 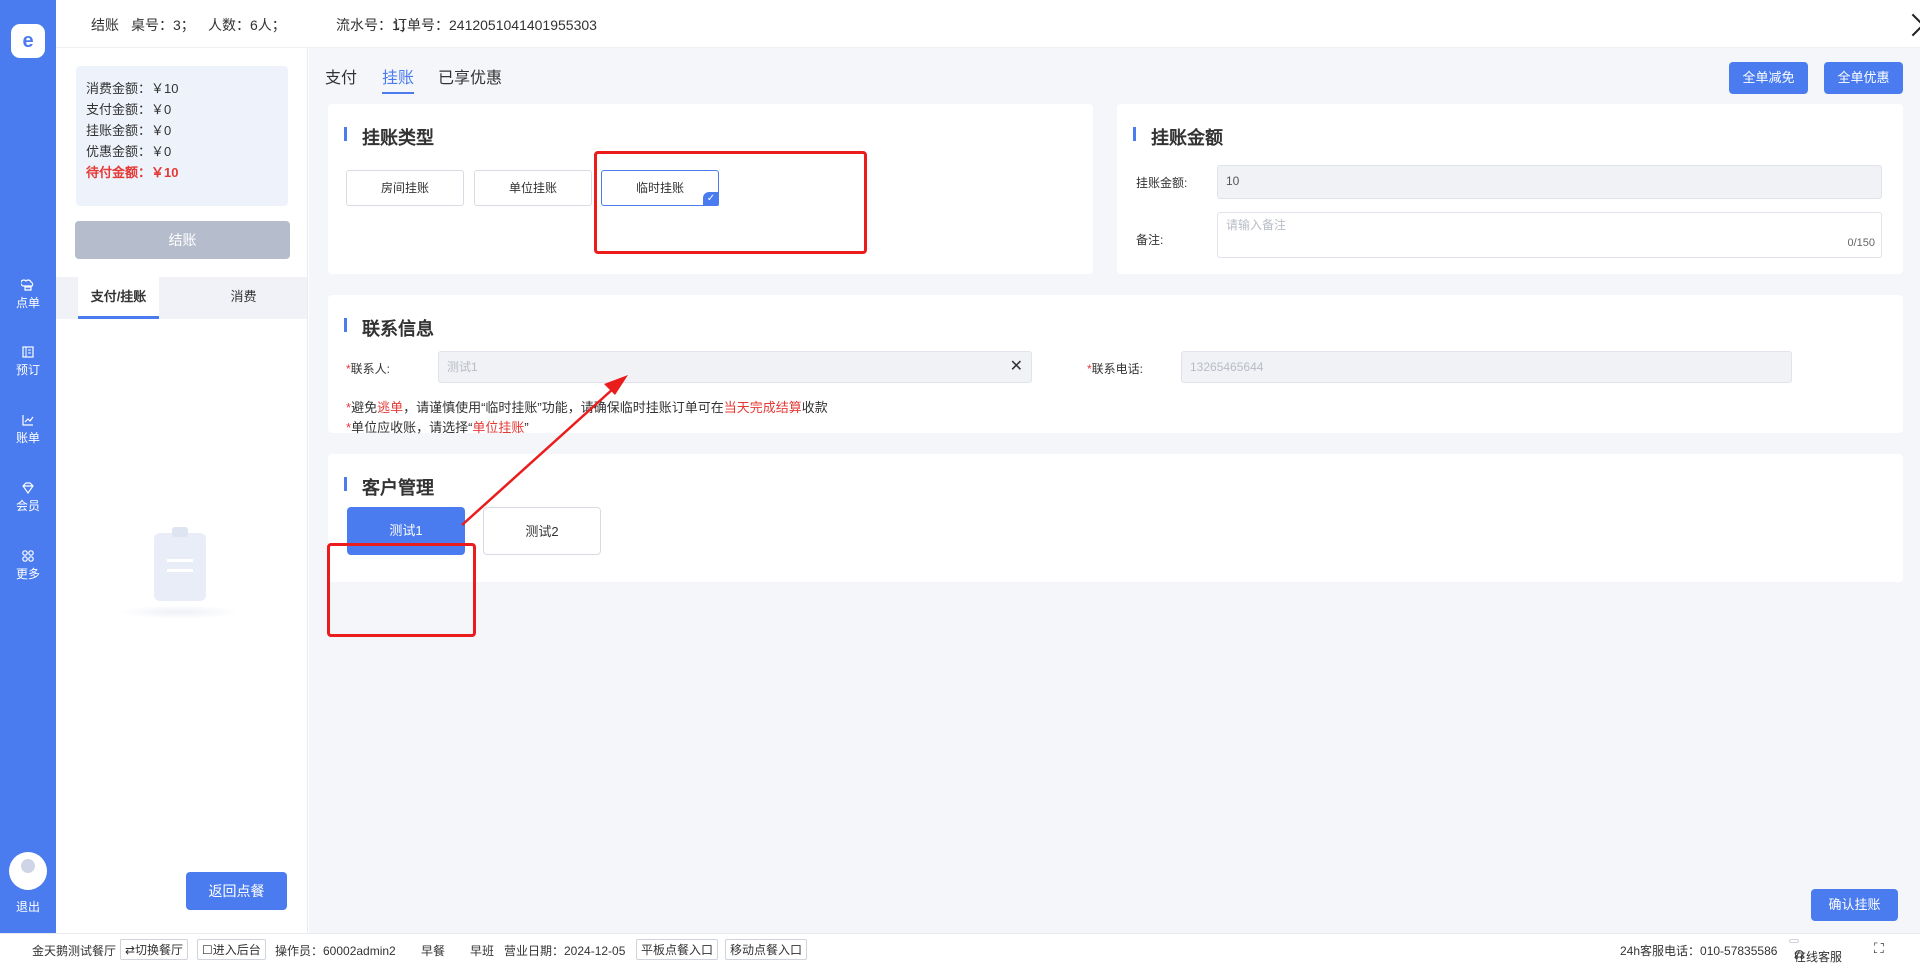 What do you see at coordinates (231, 949) in the screenshot?
I see `enter-backend-button: ☐进入后台` at bounding box center [231, 949].